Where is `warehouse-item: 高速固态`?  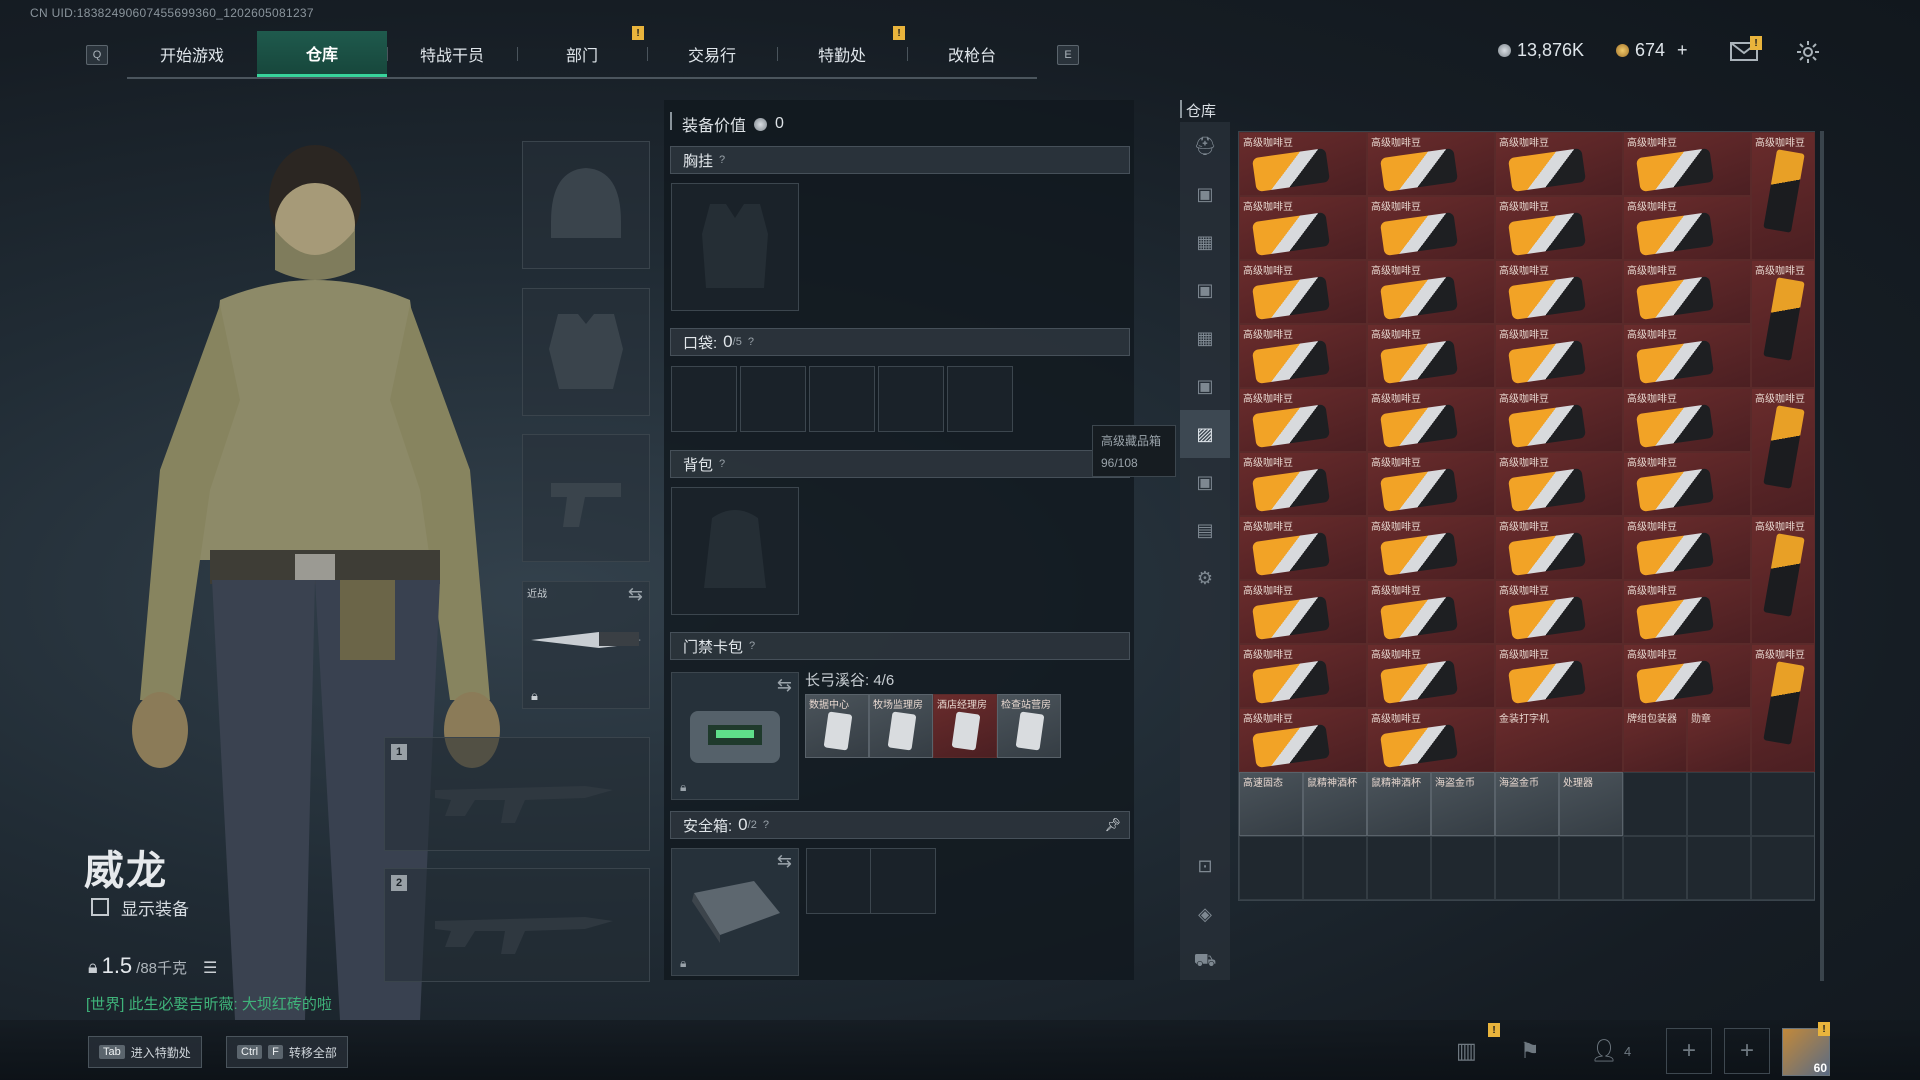 warehouse-item: 高速固态 is located at coordinates (1271, 804).